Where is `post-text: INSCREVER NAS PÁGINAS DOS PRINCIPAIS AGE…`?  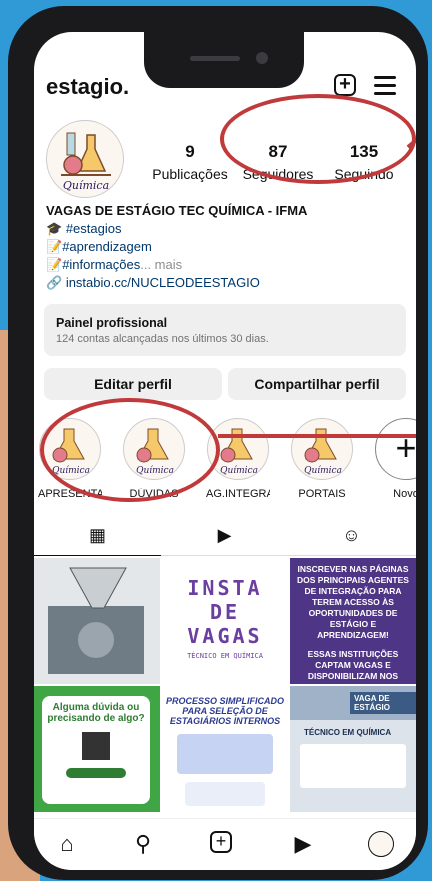 post-text: INSCREVER NAS PÁGINAS DOS PRINCIPAIS AGE… is located at coordinates (353, 602).